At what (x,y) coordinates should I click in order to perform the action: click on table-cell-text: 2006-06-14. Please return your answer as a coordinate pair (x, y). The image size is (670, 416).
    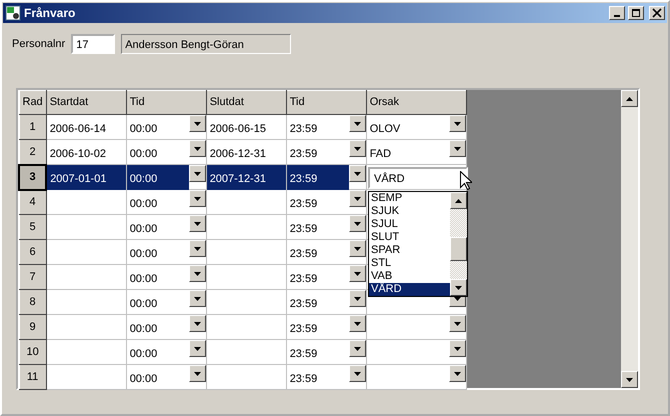
    Looking at the image, I should click on (77, 129).